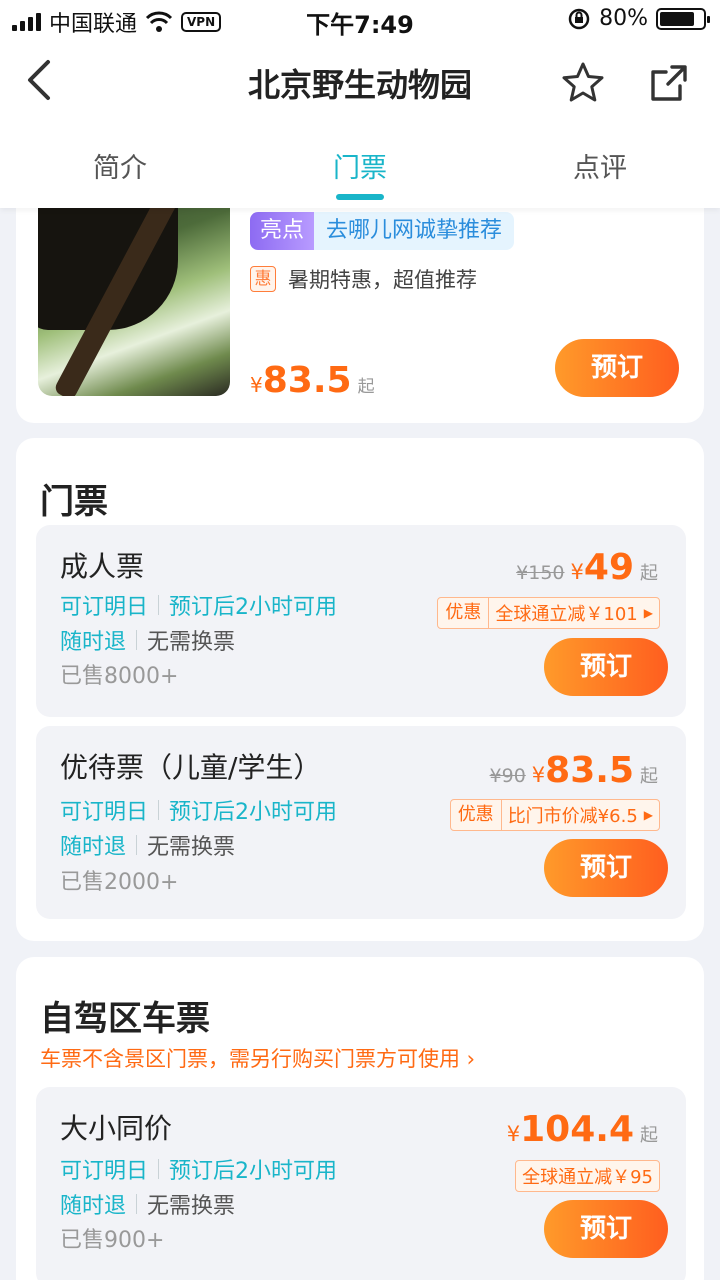 This screenshot has height=1280, width=720. I want to click on car-ticket-notice-link: 车票不含景区门票，需另行购买门票方可使用 ›, so click(257, 1058).